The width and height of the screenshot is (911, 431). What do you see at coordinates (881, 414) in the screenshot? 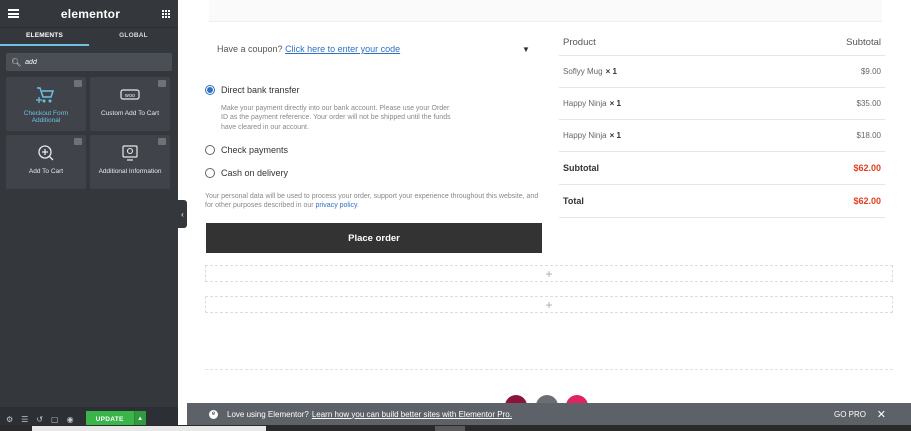
I see `close-icon: ✕` at bounding box center [881, 414].